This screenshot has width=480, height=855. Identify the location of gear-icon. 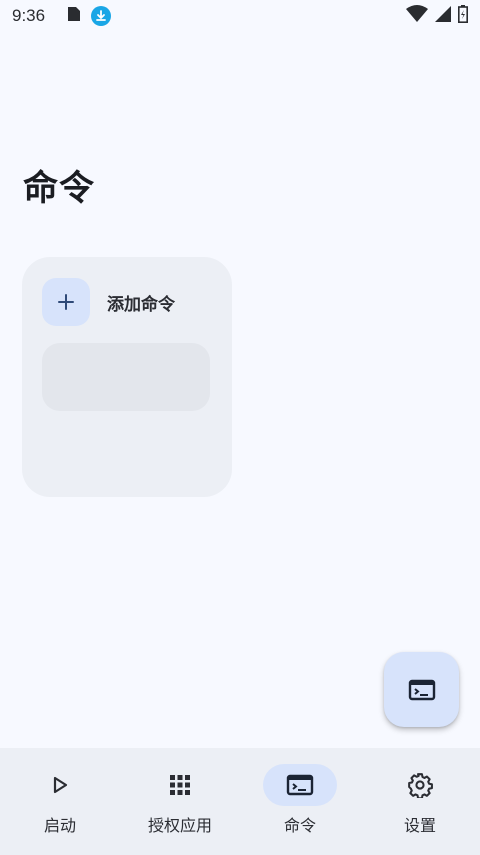
(420, 785).